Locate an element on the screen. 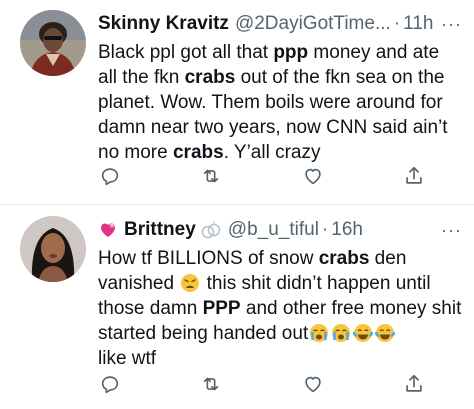 The image size is (474, 409). display-name: Skinny Kravitz is located at coordinates (163, 24).